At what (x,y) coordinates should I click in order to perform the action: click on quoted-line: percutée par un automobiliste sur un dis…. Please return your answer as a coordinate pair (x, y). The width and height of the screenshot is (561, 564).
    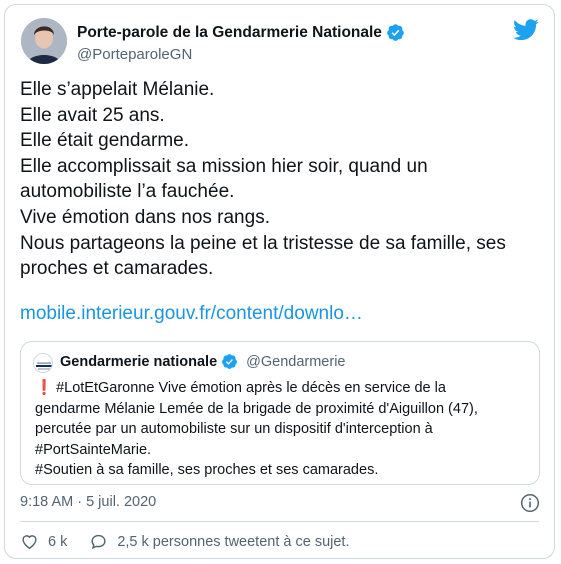
    Looking at the image, I should click on (234, 429).